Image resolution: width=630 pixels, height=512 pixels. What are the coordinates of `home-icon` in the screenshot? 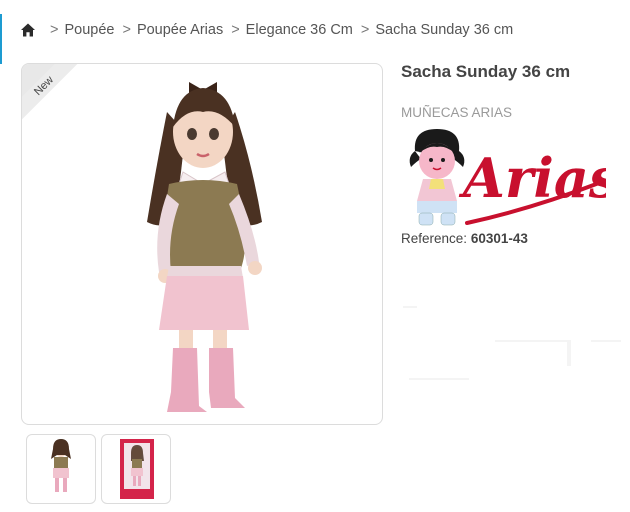 It's located at (28, 30).